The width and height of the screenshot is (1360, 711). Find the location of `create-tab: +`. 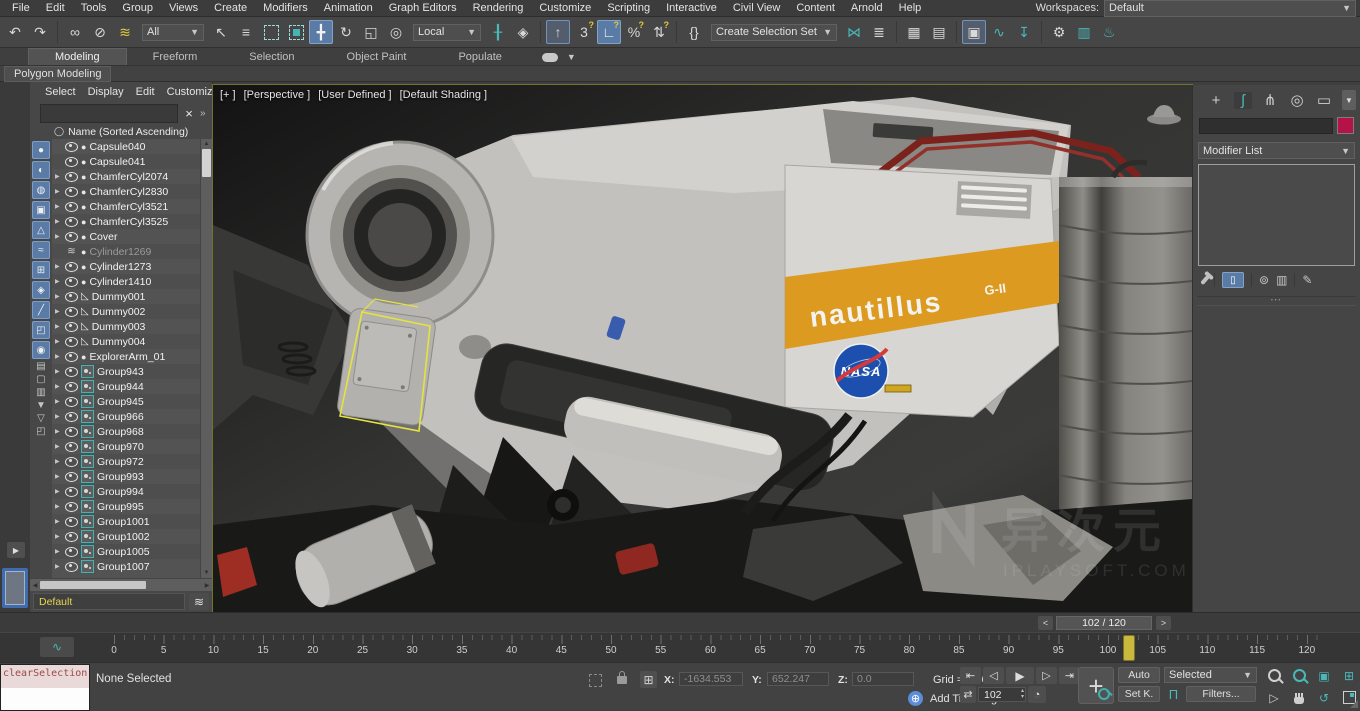

create-tab: + is located at coordinates (1216, 100).